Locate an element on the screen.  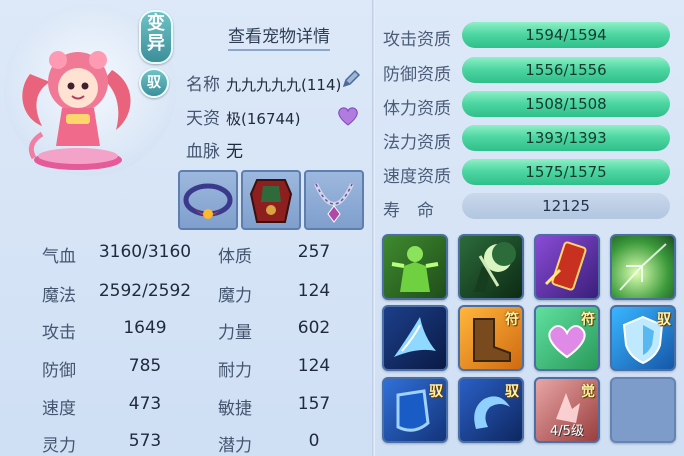
pet-name-row: 名称 九九九九九(114) is located at coordinates (263, 82).